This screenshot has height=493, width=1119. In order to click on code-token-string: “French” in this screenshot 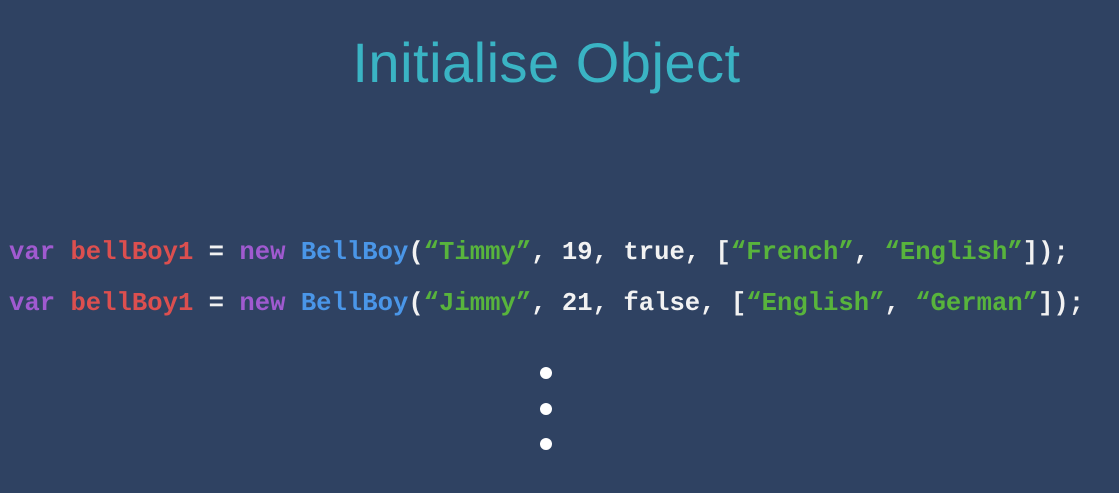, I will do `click(792, 252)`.